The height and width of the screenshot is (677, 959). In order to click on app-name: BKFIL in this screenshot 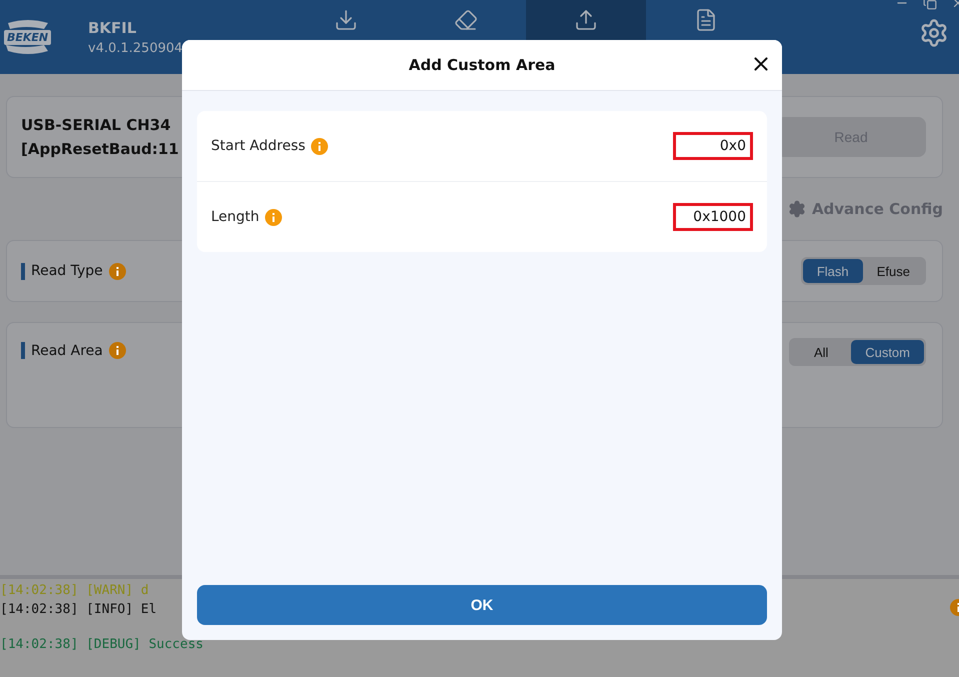, I will do `click(113, 27)`.